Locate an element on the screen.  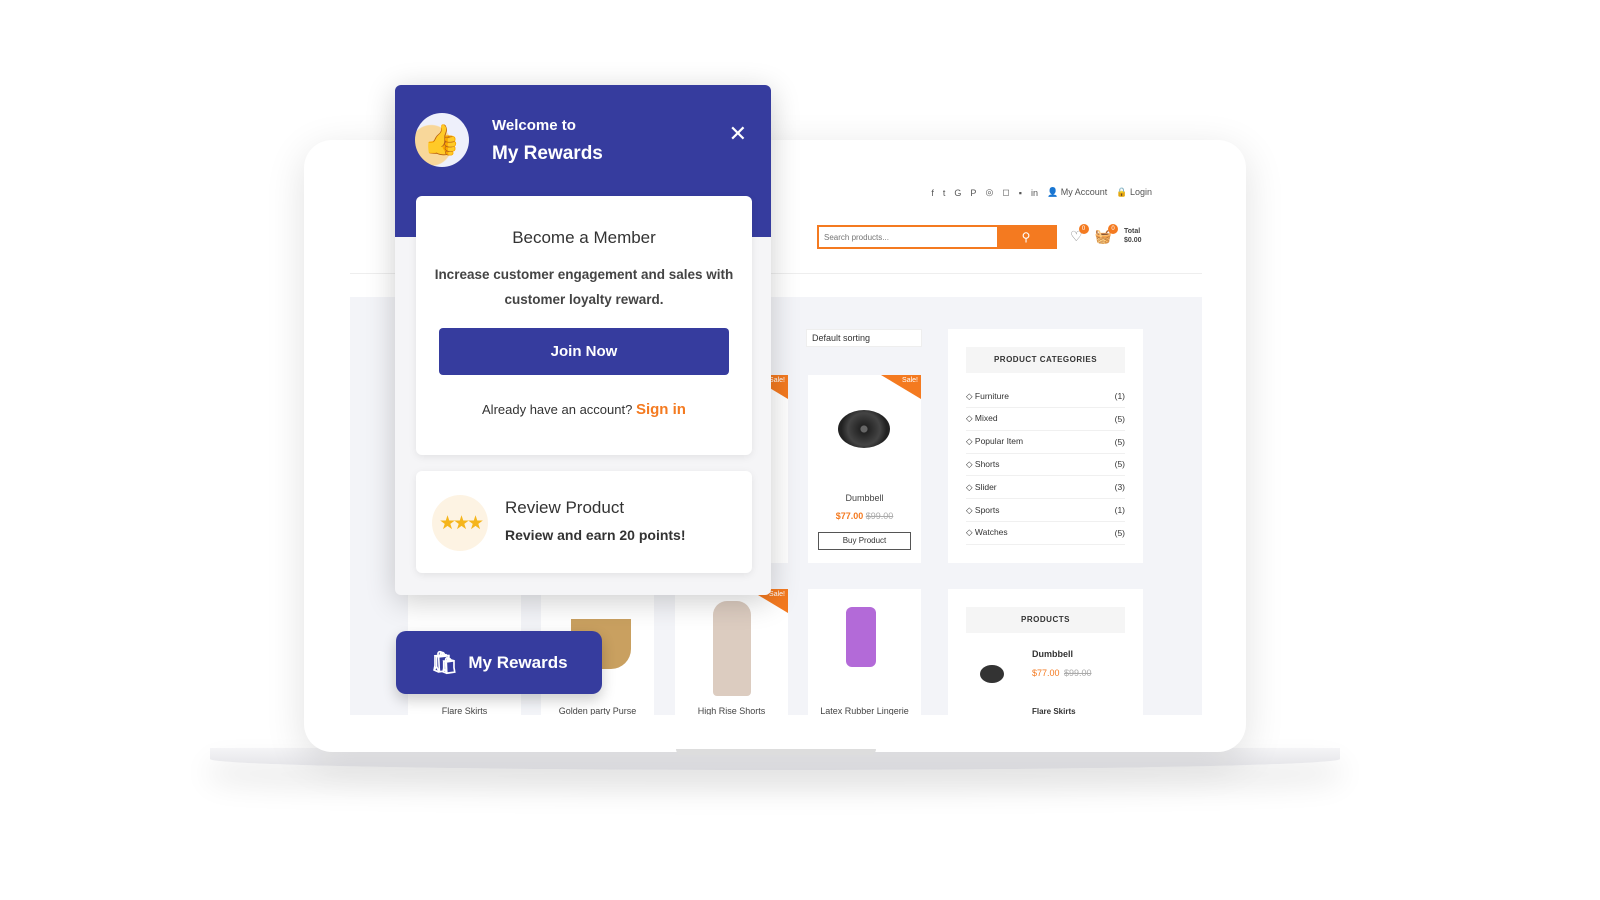
category-name: ◇ Sports is located at coordinates (983, 509).